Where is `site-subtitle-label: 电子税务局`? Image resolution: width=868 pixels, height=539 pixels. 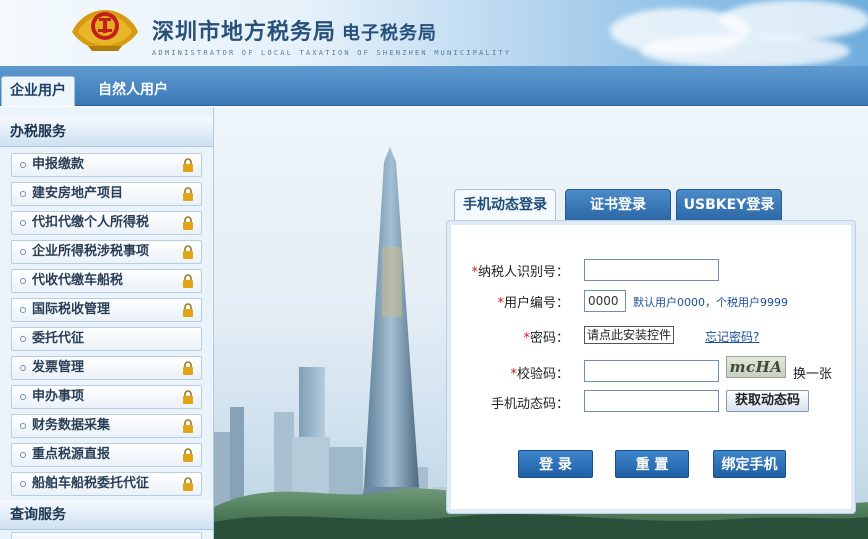 site-subtitle-label: 电子税务局 is located at coordinates (390, 33).